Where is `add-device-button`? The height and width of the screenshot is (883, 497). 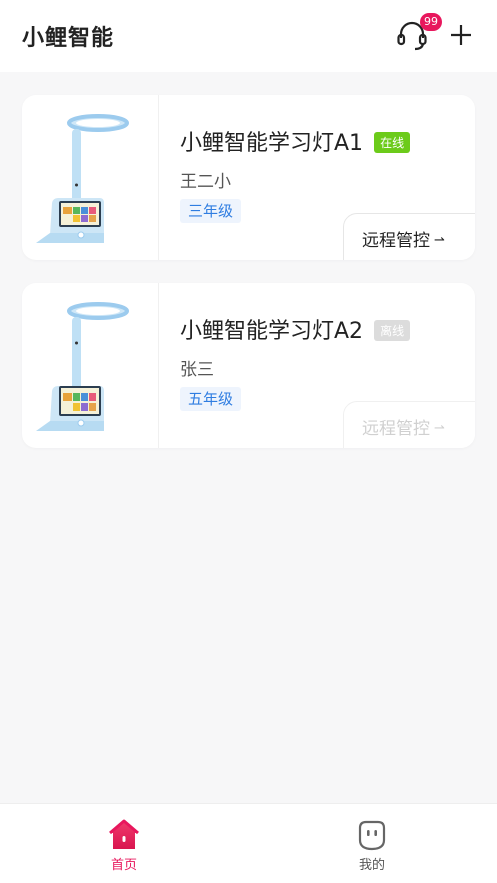 add-device-button is located at coordinates (461, 35).